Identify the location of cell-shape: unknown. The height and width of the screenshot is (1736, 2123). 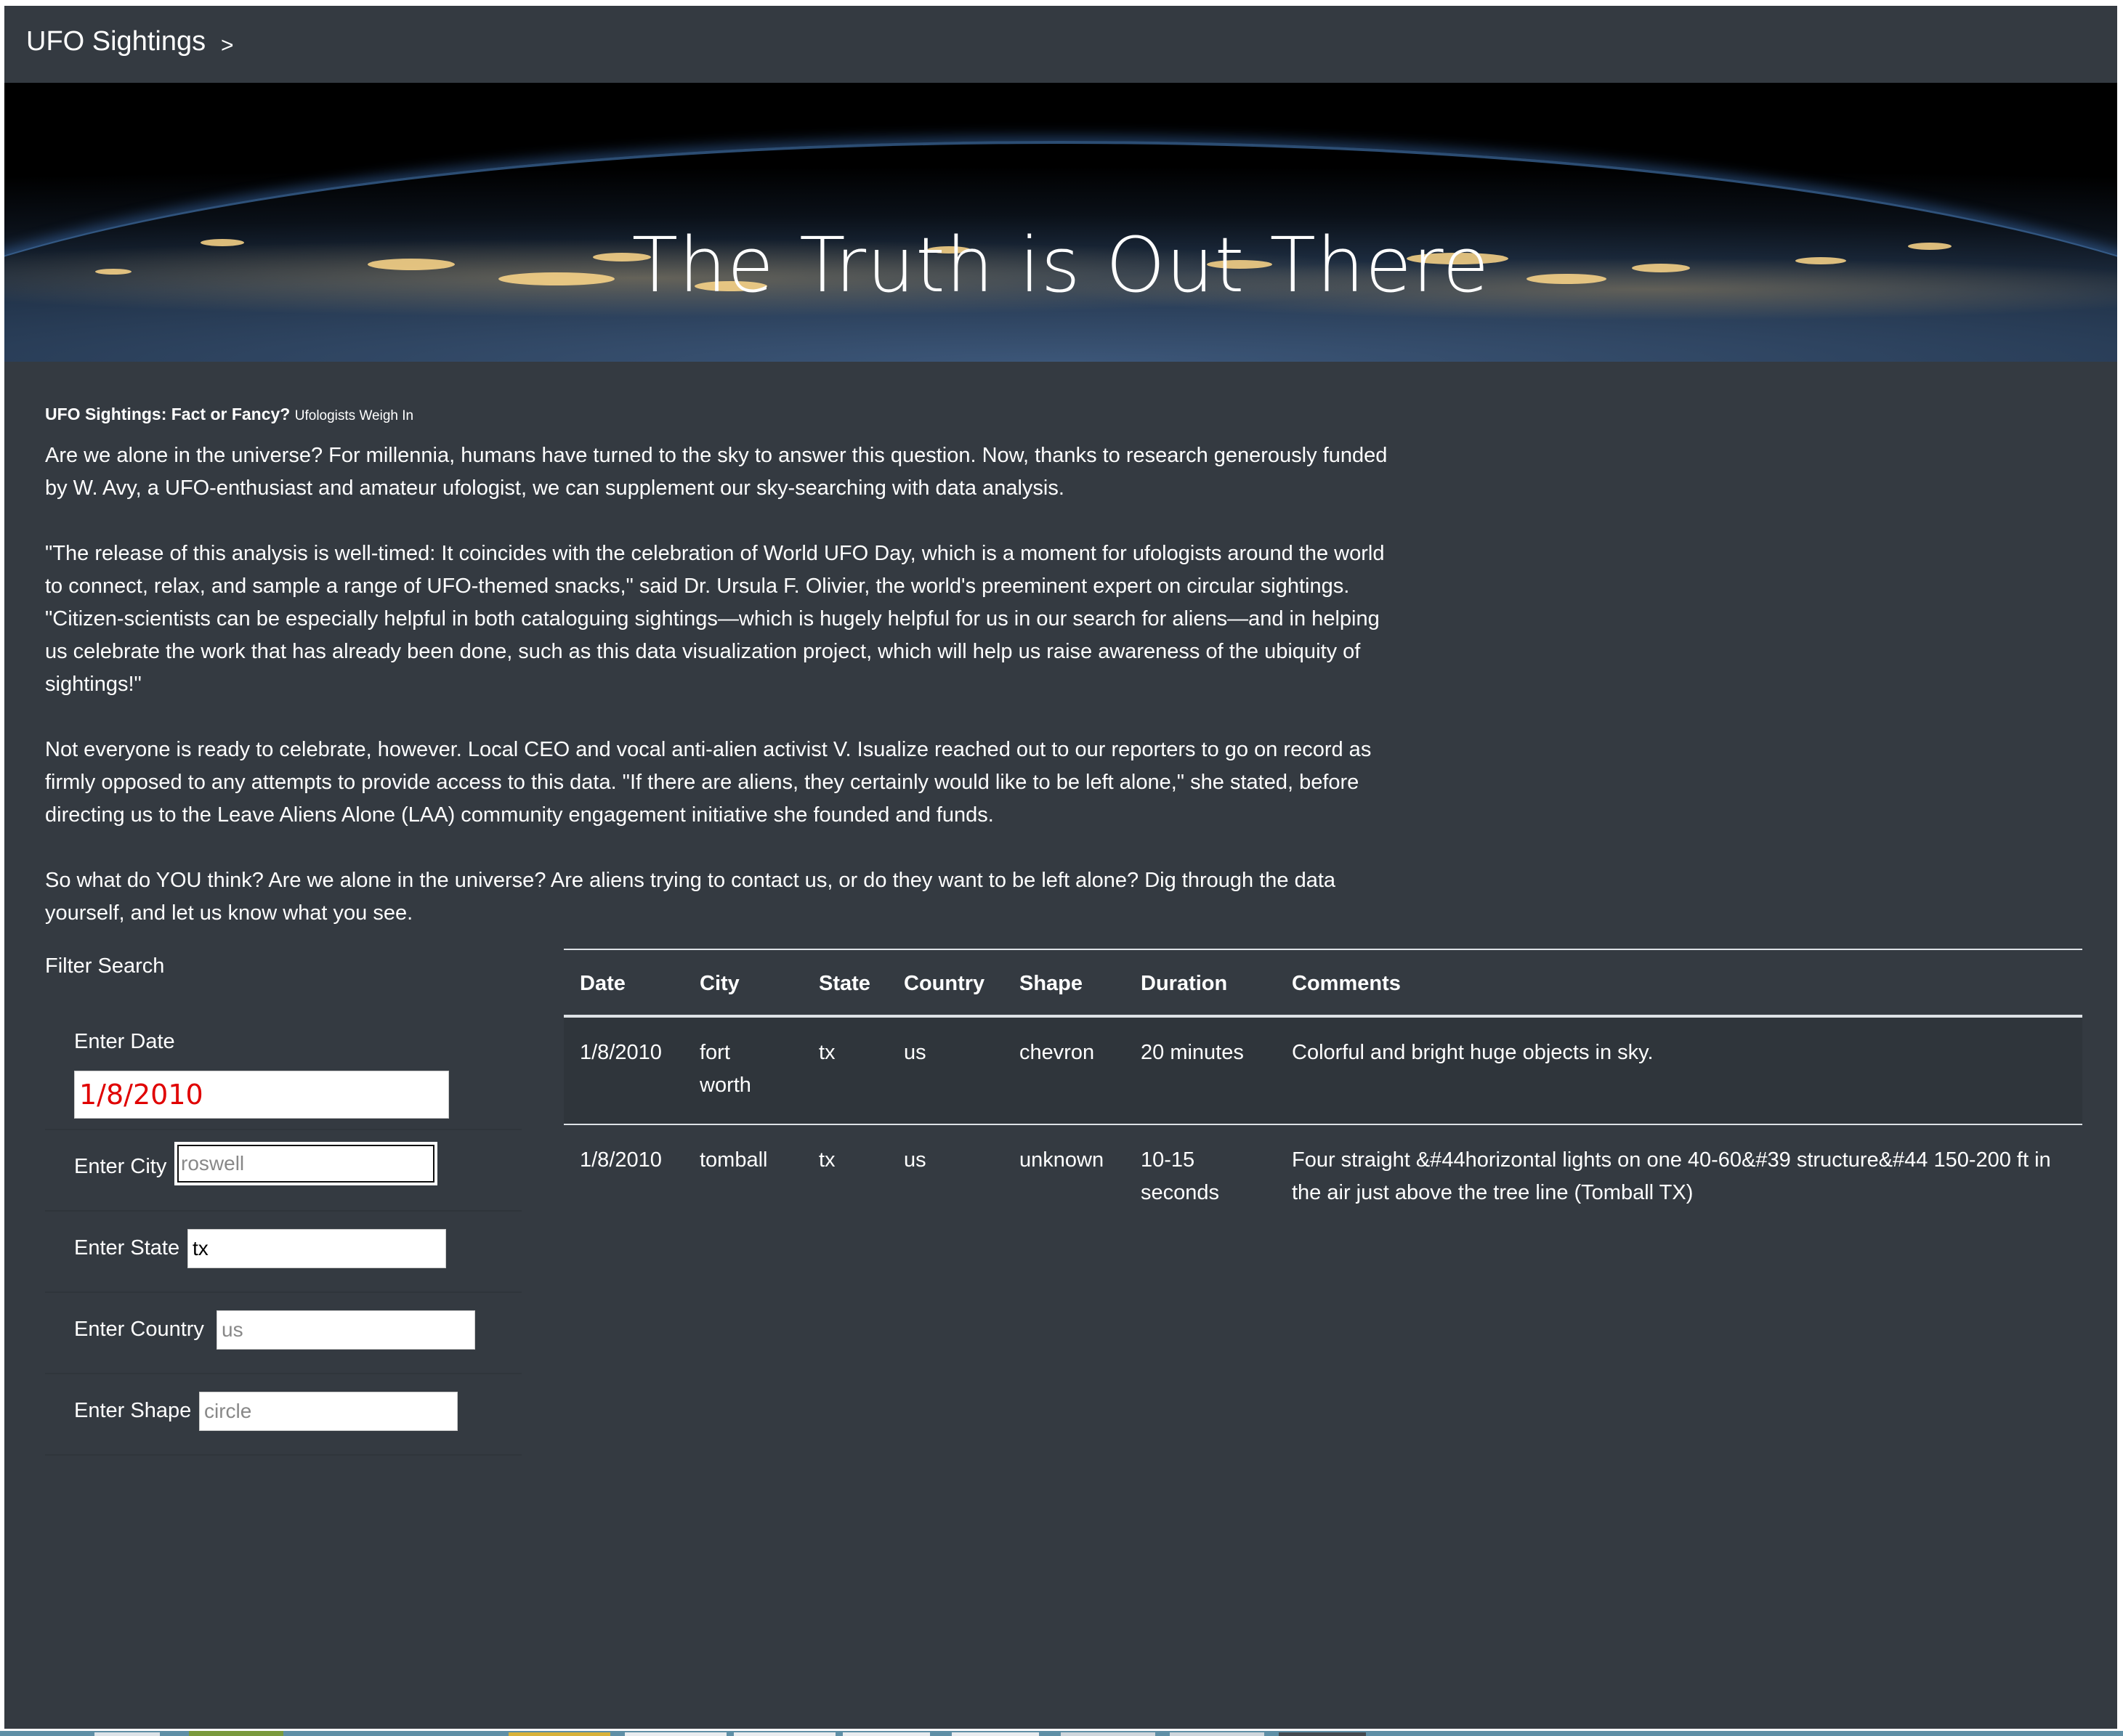
(1064, 1177).